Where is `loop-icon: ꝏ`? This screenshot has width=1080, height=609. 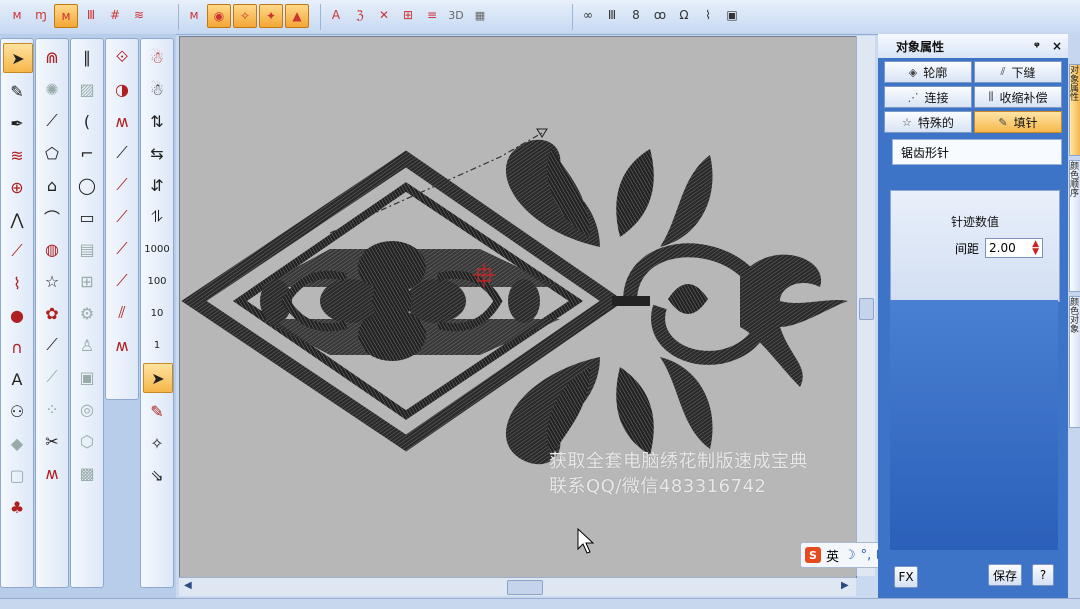
loop-icon: ꝏ is located at coordinates (660, 15).